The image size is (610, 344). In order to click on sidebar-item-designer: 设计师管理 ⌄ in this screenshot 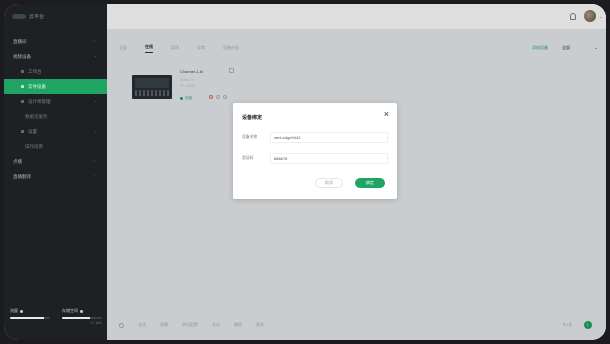, I will do `click(55, 101)`.